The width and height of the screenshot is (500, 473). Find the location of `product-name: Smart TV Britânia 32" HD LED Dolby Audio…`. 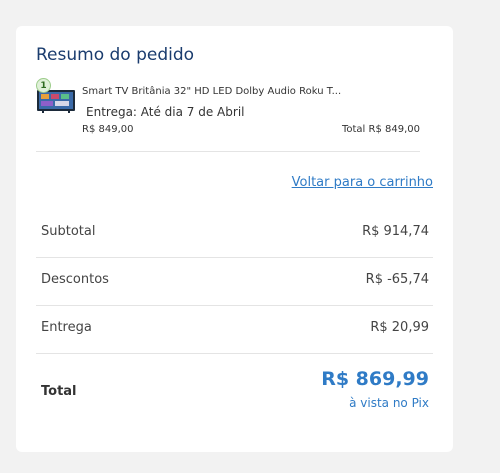

product-name: Smart TV Britânia 32" HD LED Dolby Audio… is located at coordinates (212, 91).